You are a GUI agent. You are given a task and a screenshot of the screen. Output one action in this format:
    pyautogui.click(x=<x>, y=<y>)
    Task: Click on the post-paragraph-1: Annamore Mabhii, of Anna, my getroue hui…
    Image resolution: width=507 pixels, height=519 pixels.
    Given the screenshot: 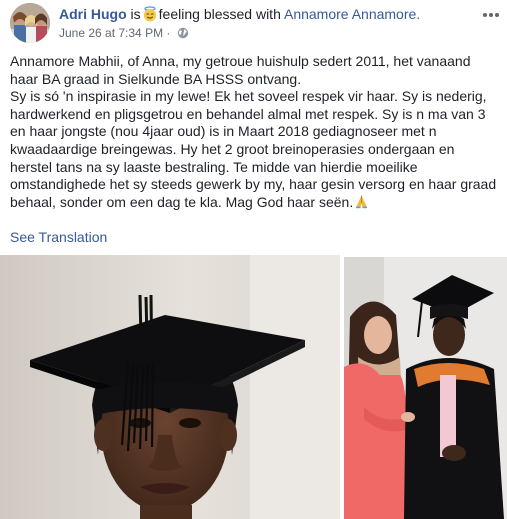 What is the action you would take?
    pyautogui.click(x=240, y=70)
    